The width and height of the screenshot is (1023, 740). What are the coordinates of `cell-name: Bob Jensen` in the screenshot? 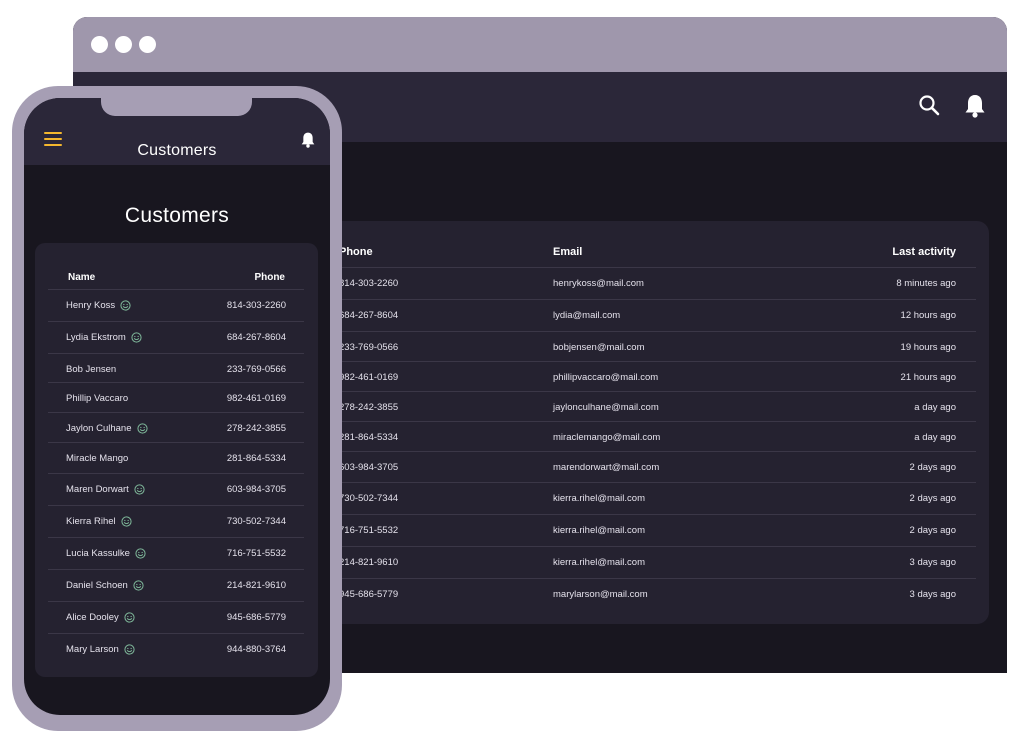 It's located at (91, 369).